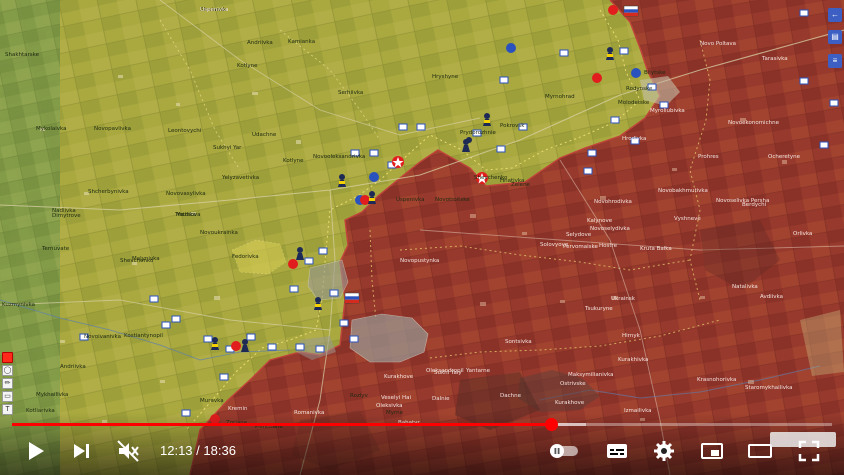 The width and height of the screenshot is (844, 475). I want to click on town-label: Muravka, so click(212, 401).